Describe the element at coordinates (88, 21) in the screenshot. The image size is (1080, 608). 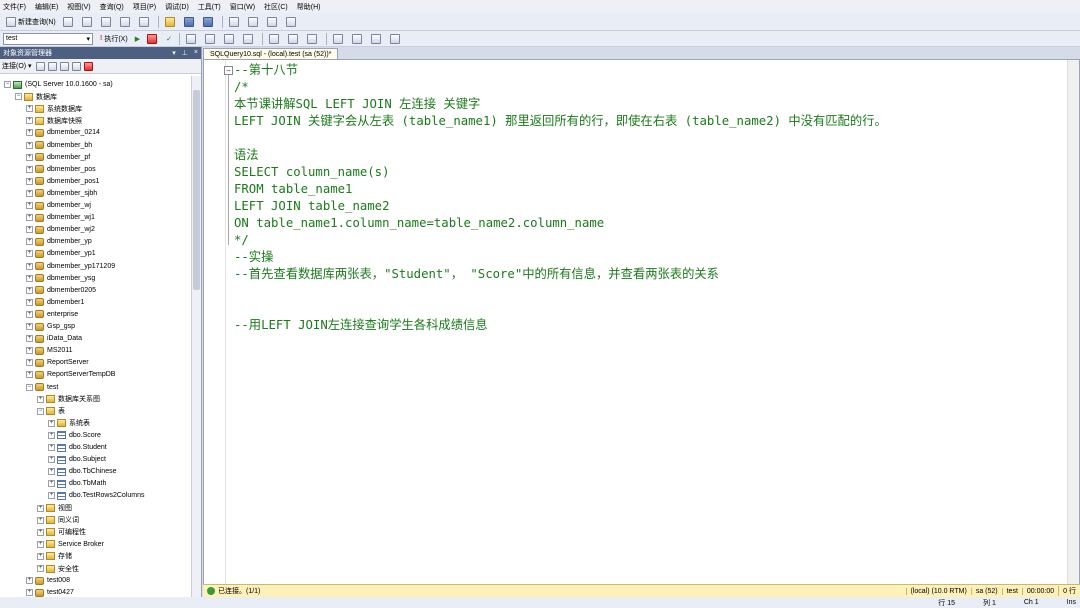
I see `analysis-query-button` at that location.